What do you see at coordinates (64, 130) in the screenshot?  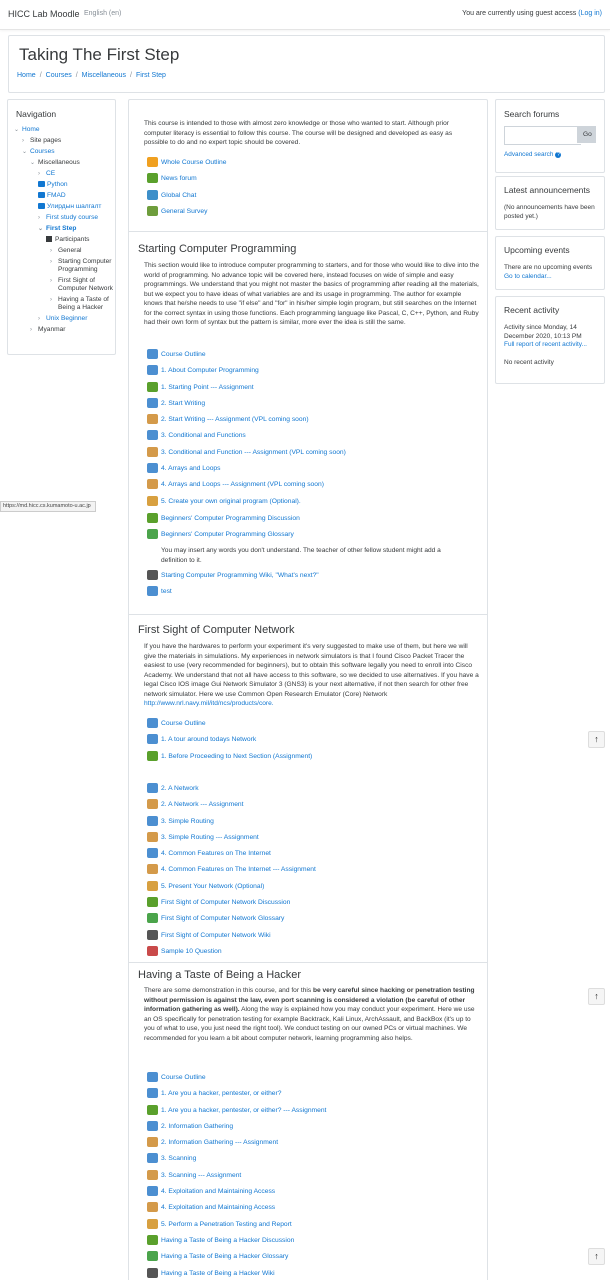 I see `nav-item-home: ⌄ Home` at bounding box center [64, 130].